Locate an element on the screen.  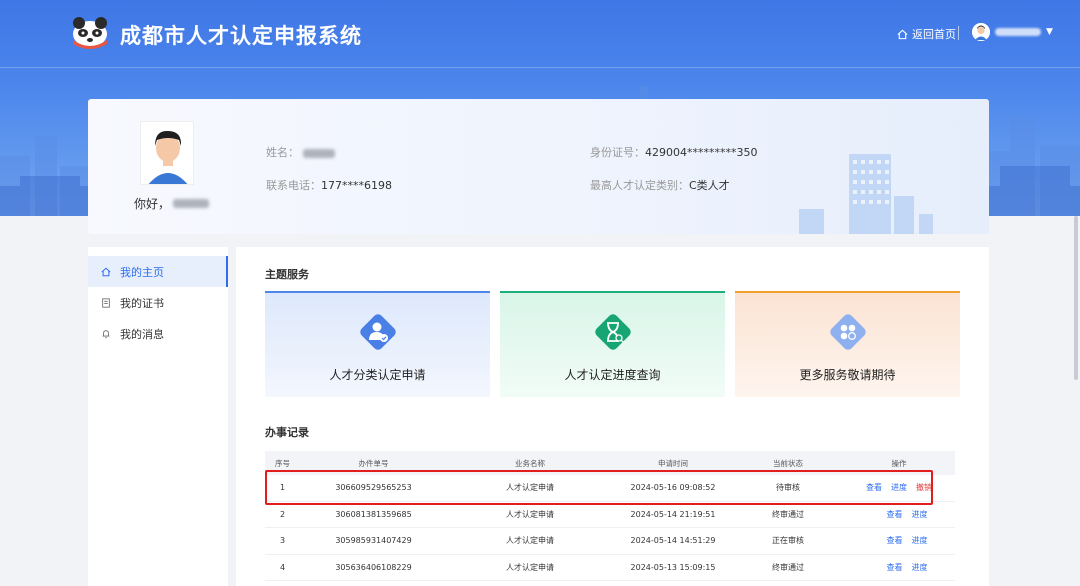
greeting-text: 你好， is located at coordinates (172, 203).